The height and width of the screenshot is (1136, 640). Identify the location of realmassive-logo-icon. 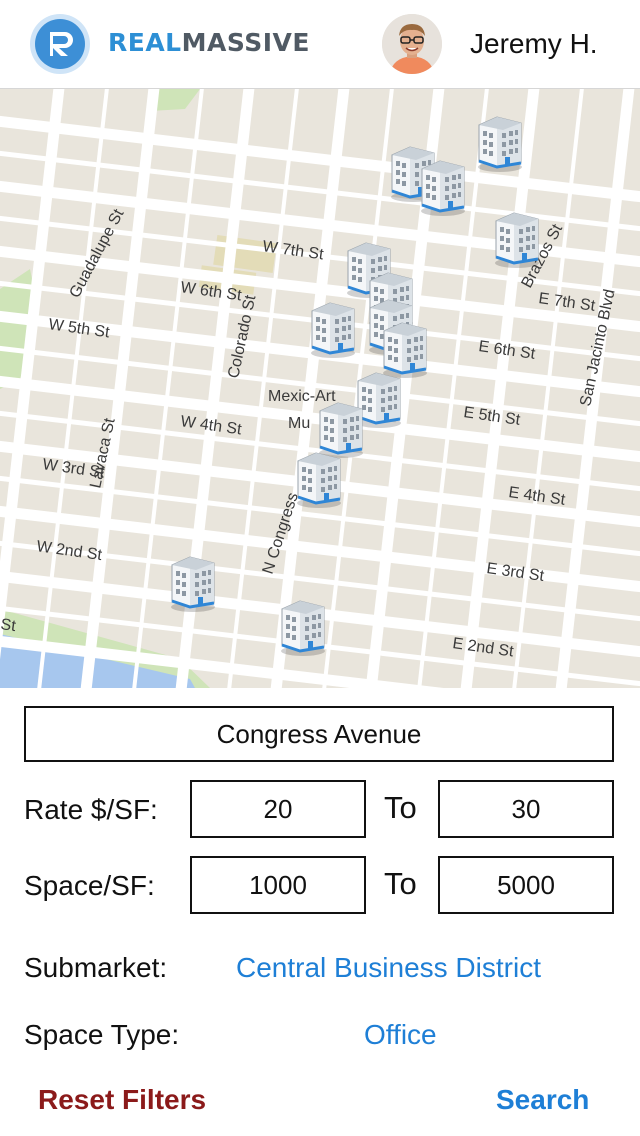
(60, 44).